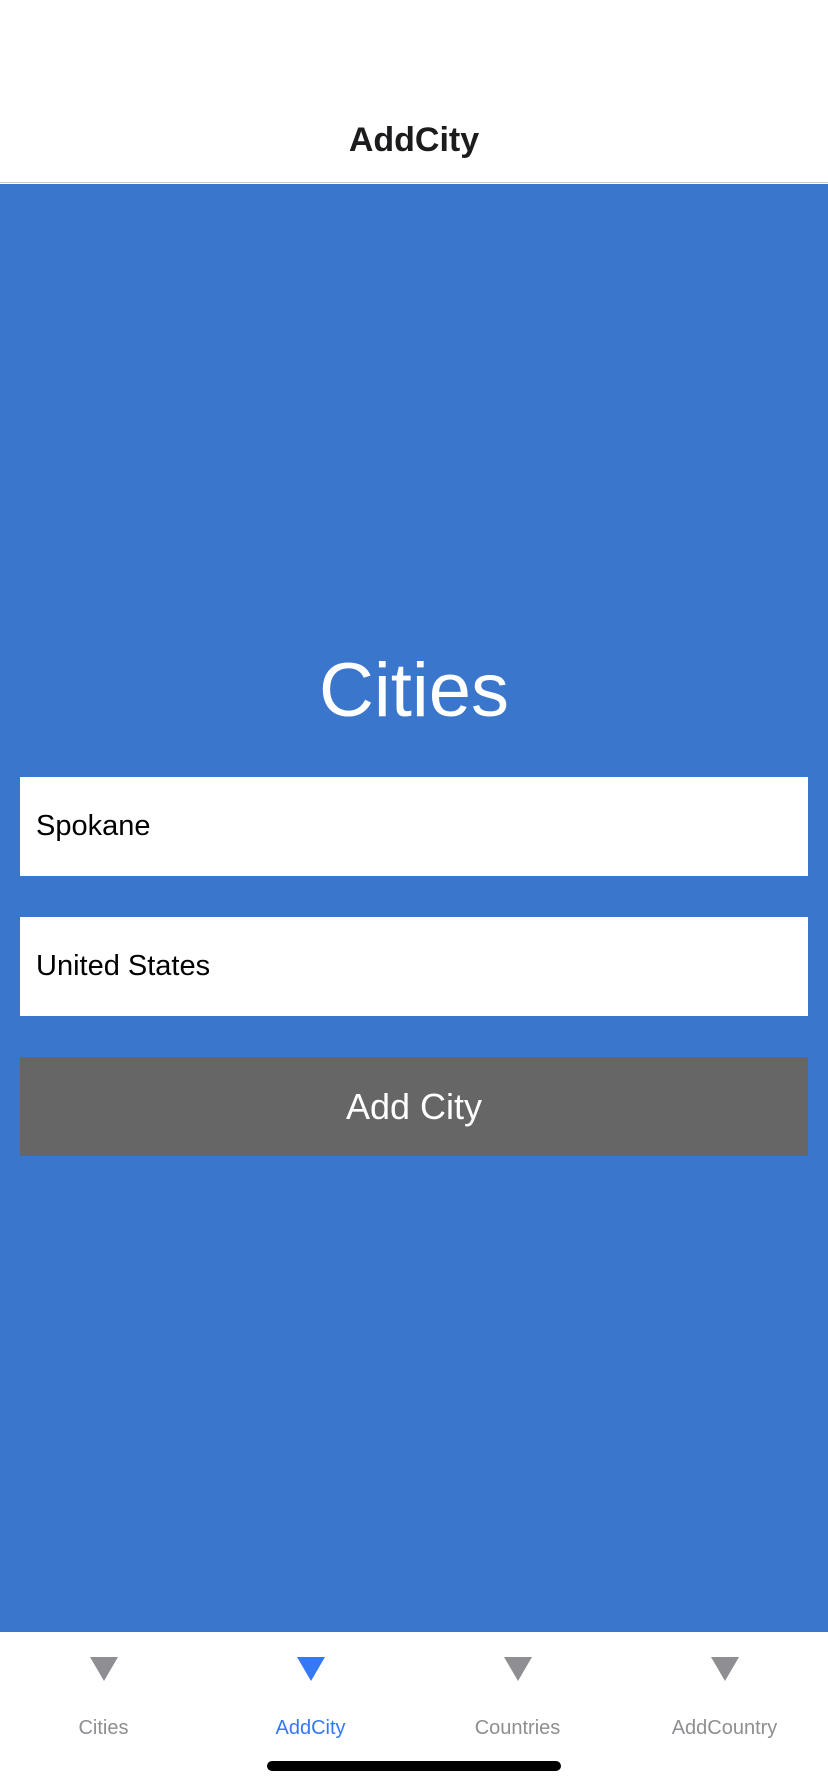 This screenshot has height=1792, width=828. What do you see at coordinates (310, 1728) in the screenshot?
I see `tab-label: AddCity` at bounding box center [310, 1728].